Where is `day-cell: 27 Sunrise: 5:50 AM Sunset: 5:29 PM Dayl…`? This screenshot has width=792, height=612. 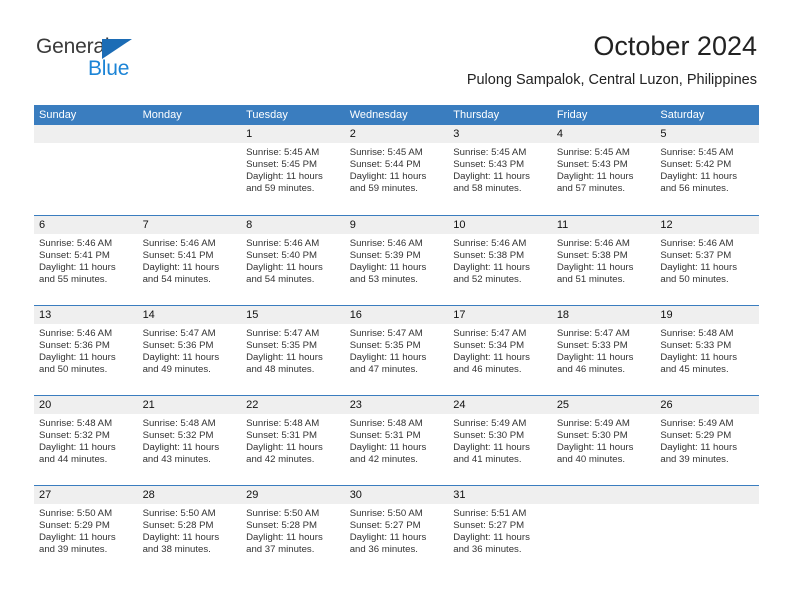
day-cell: 27 Sunrise: 5:50 AM Sunset: 5:29 PM Dayl… is located at coordinates (86, 530).